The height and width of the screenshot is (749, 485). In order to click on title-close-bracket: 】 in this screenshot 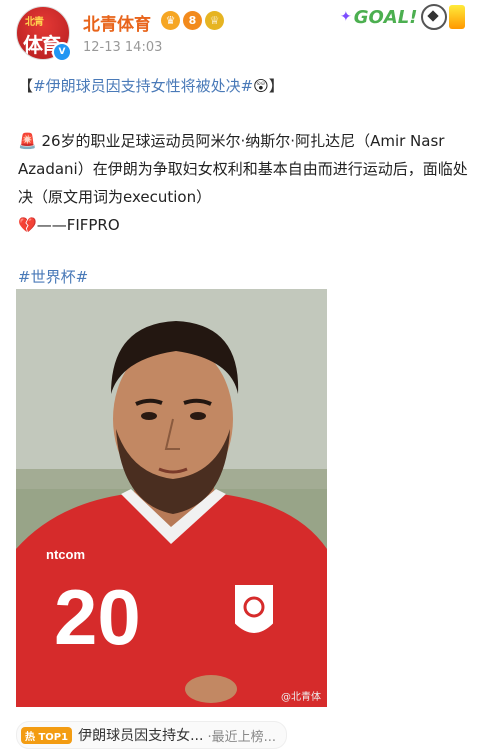, I will do `click(276, 86)`.